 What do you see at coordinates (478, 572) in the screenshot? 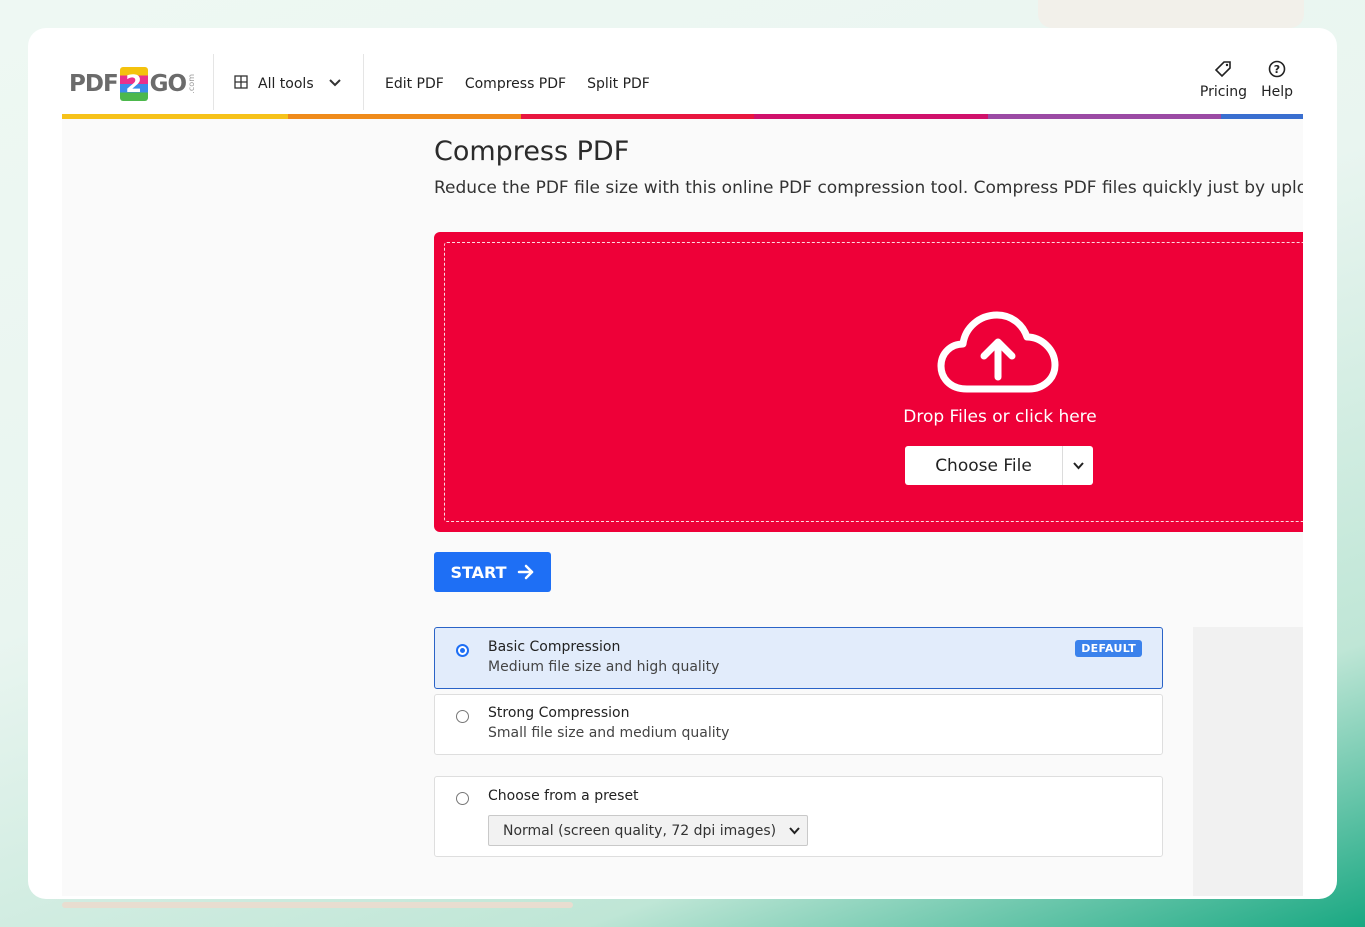
I see `start-label: START` at bounding box center [478, 572].